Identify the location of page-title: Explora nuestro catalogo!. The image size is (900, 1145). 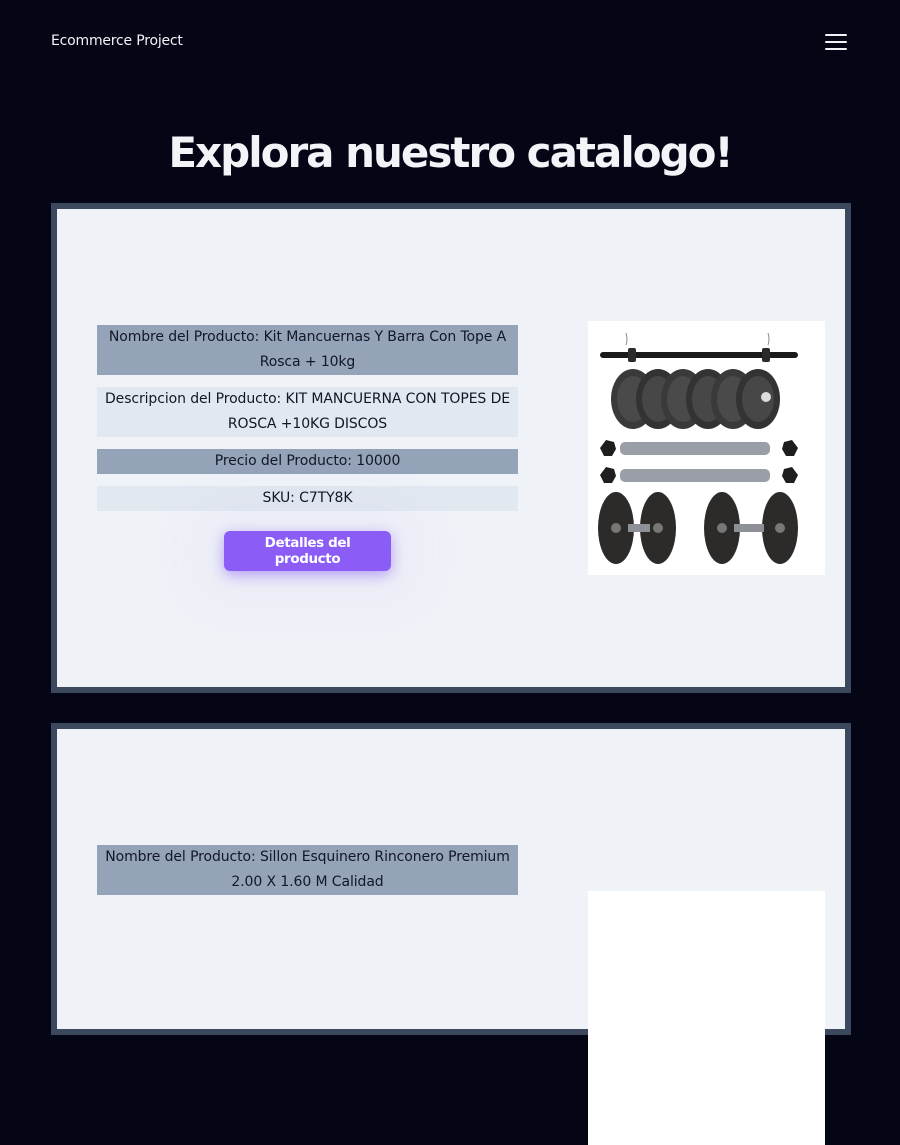
(450, 152).